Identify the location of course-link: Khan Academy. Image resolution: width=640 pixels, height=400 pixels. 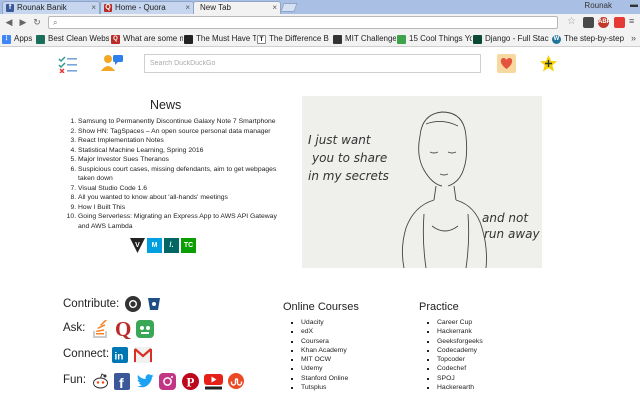
(351, 350).